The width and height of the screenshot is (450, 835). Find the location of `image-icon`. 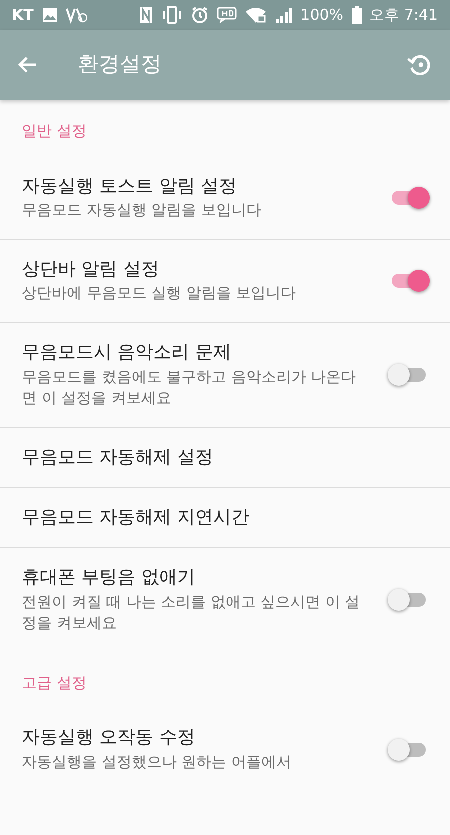

image-icon is located at coordinates (50, 15).